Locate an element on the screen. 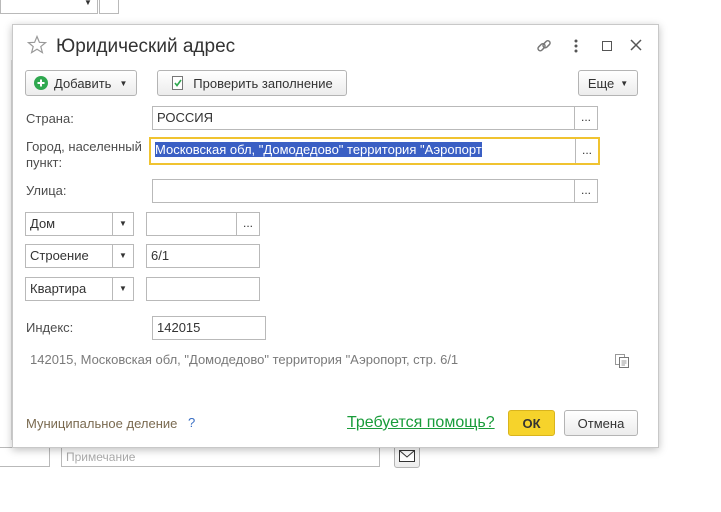  house-type-dropdown-icon: ▼ is located at coordinates (122, 224).